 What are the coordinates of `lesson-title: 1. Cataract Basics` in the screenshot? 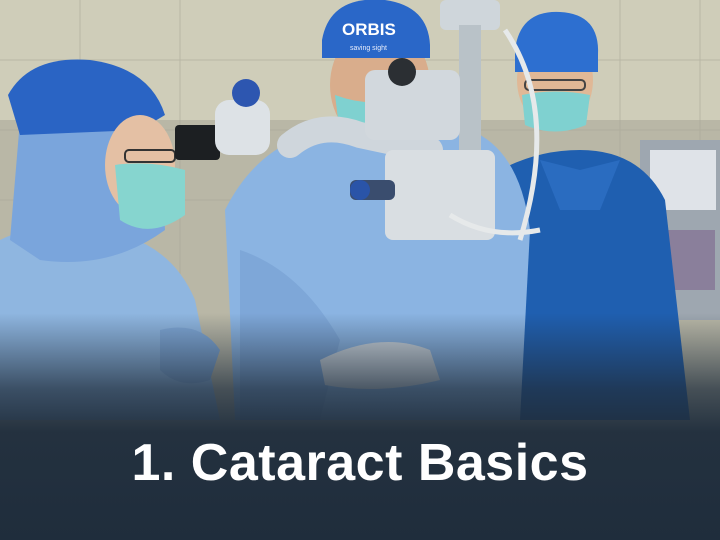 It's located at (360, 463).